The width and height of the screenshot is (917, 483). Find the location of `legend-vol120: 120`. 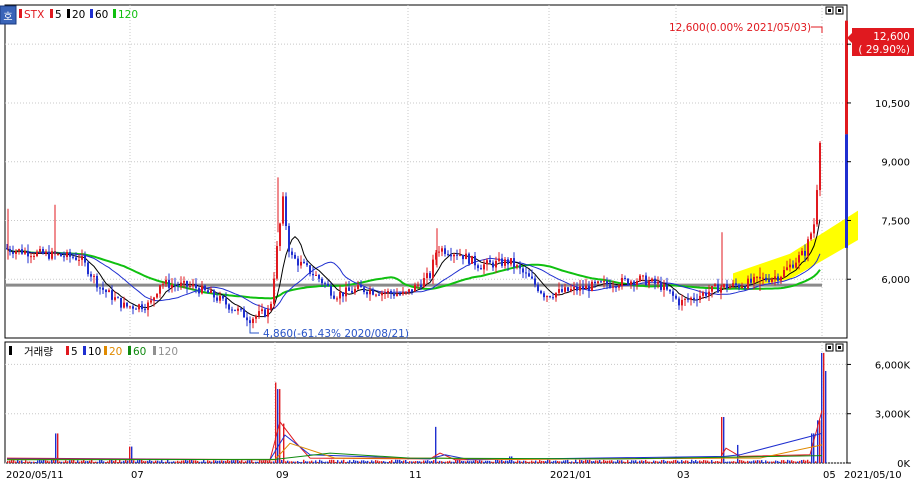

legend-vol120: 120 is located at coordinates (168, 352).